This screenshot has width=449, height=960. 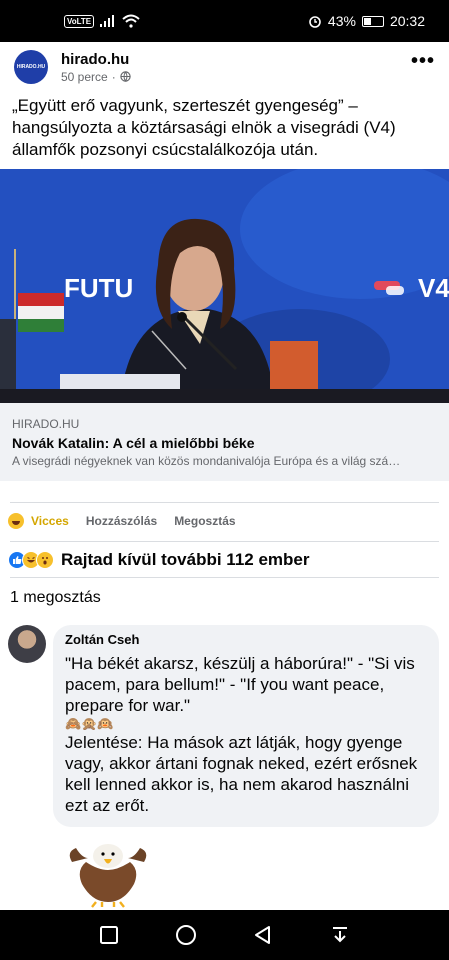 What do you see at coordinates (45, 560) in the screenshot?
I see `wow-icon` at bounding box center [45, 560].